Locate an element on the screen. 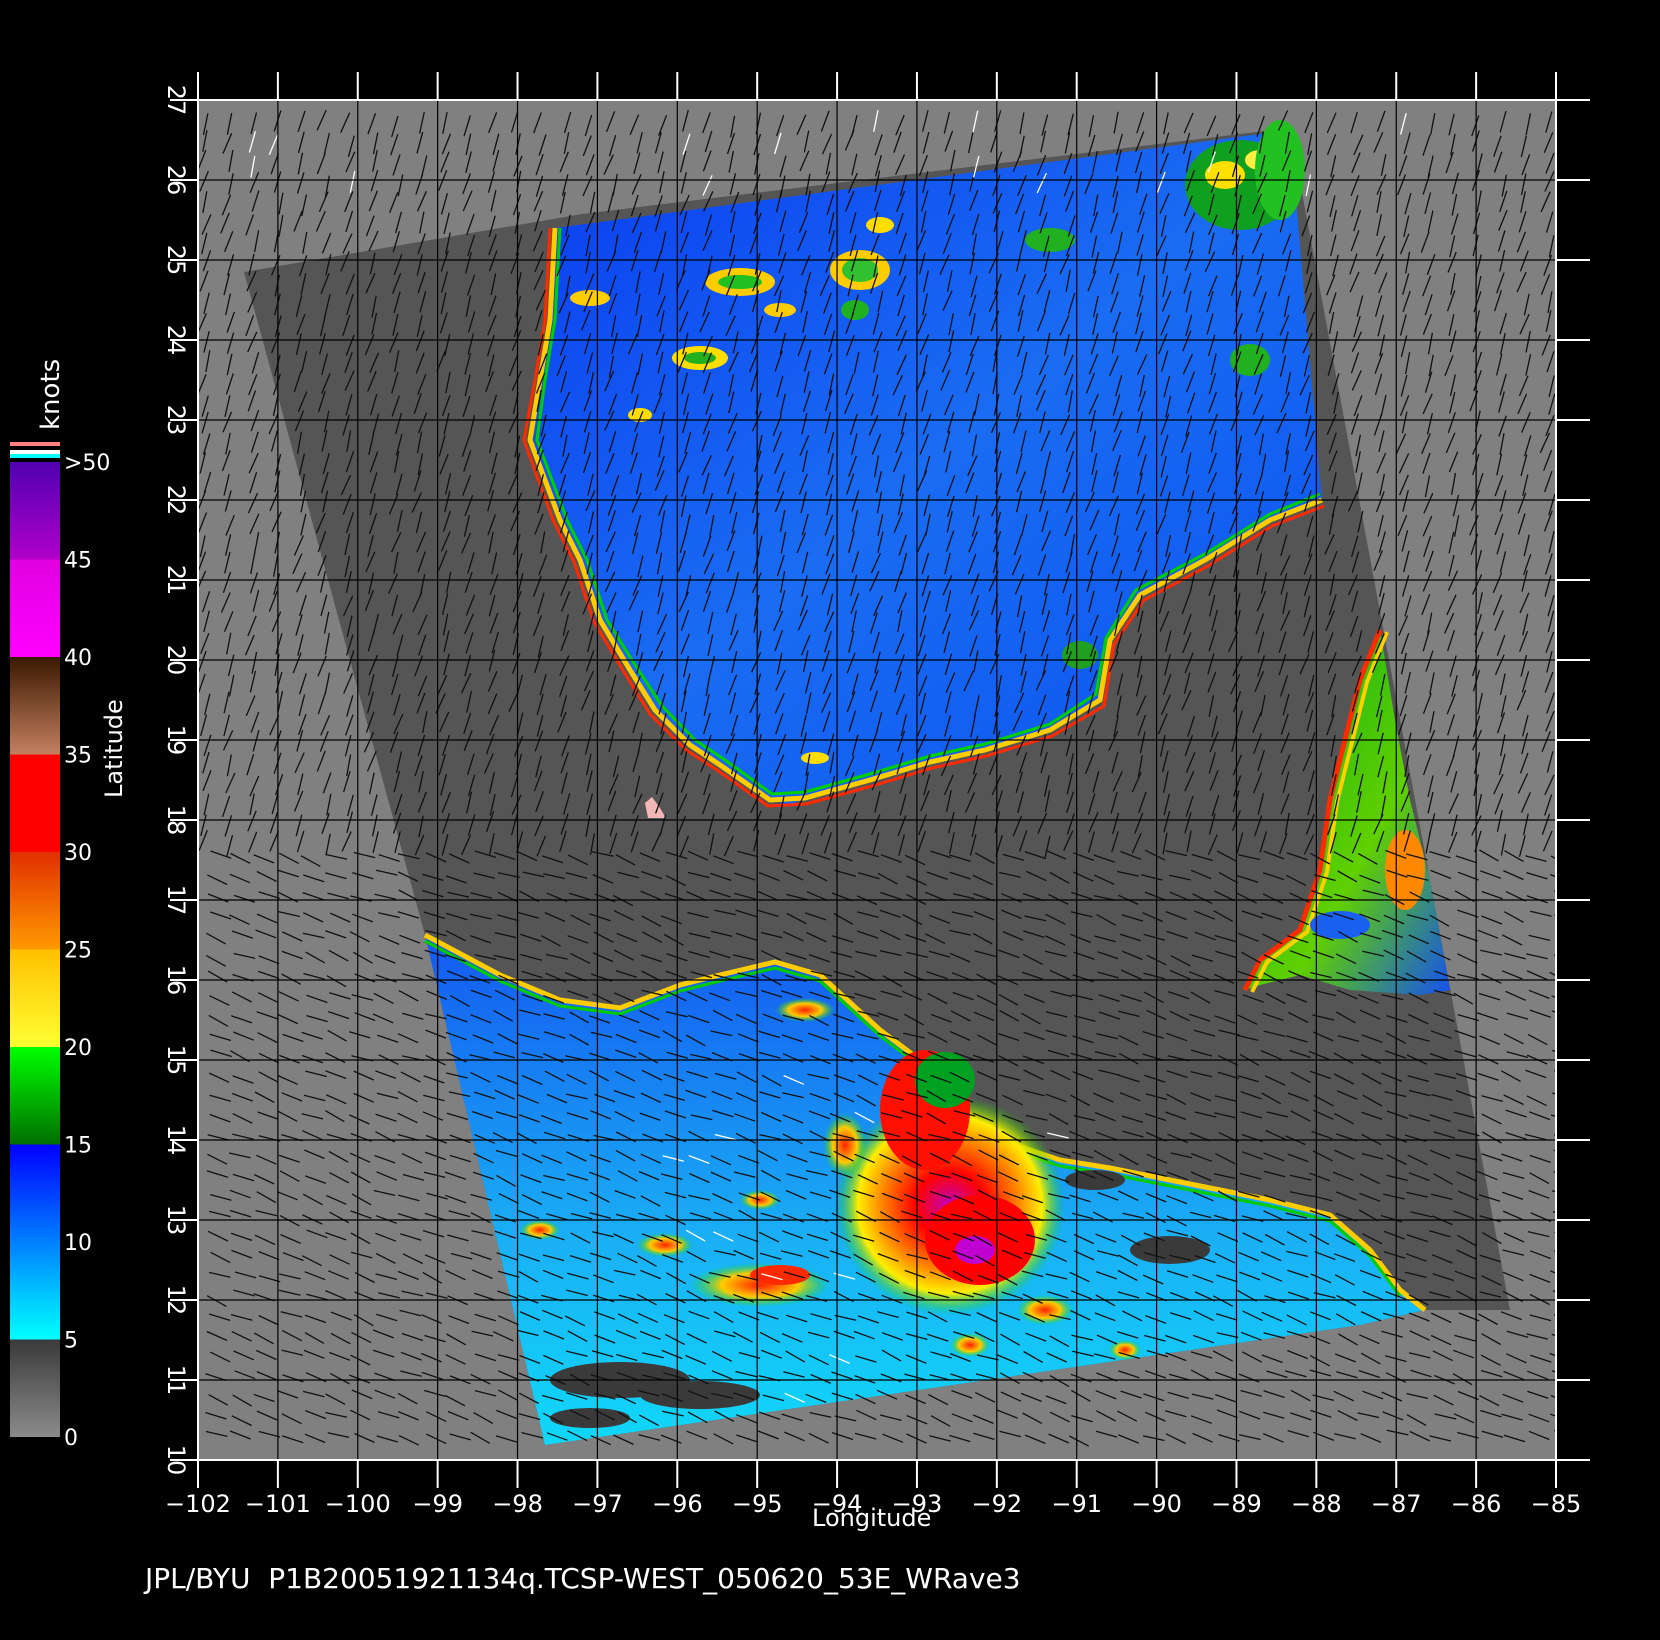  y-tick-label: 26 is located at coordinates (176, 180).